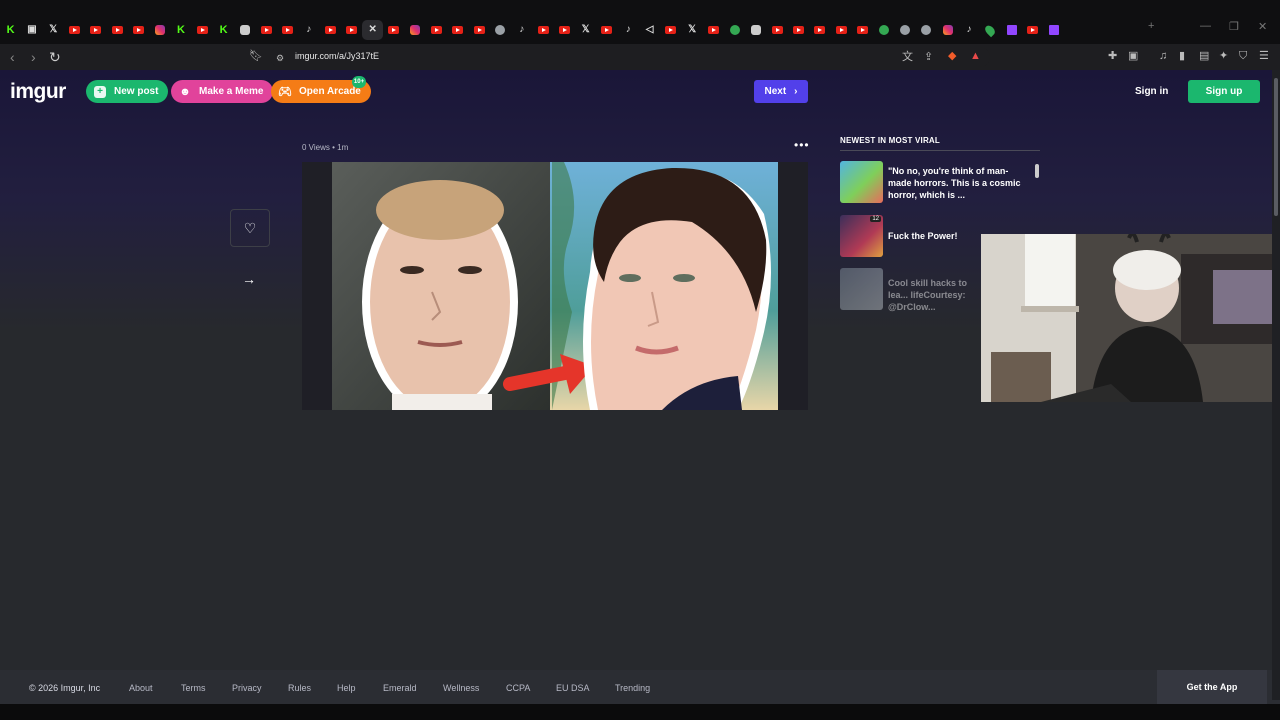  Describe the element at coordinates (1243, 56) in the screenshot. I see `vpn-icon: ⛉` at that location.